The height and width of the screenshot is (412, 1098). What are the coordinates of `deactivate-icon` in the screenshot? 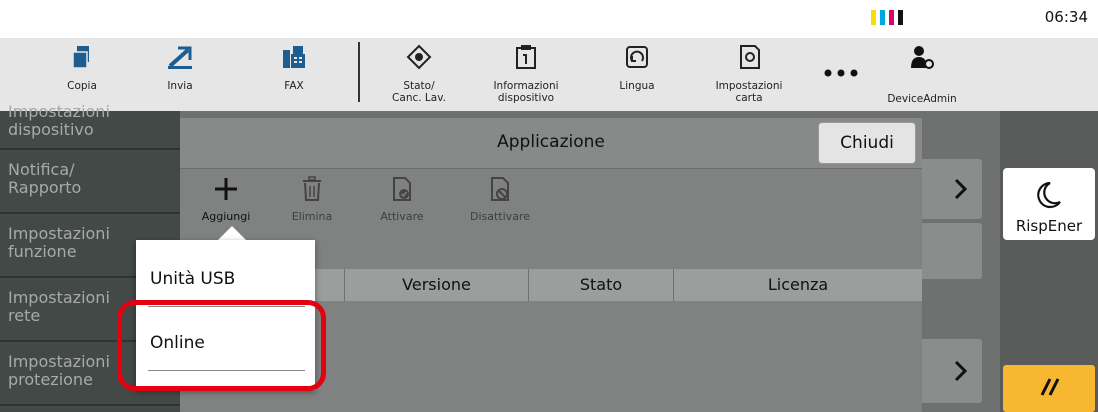 It's located at (500, 189).